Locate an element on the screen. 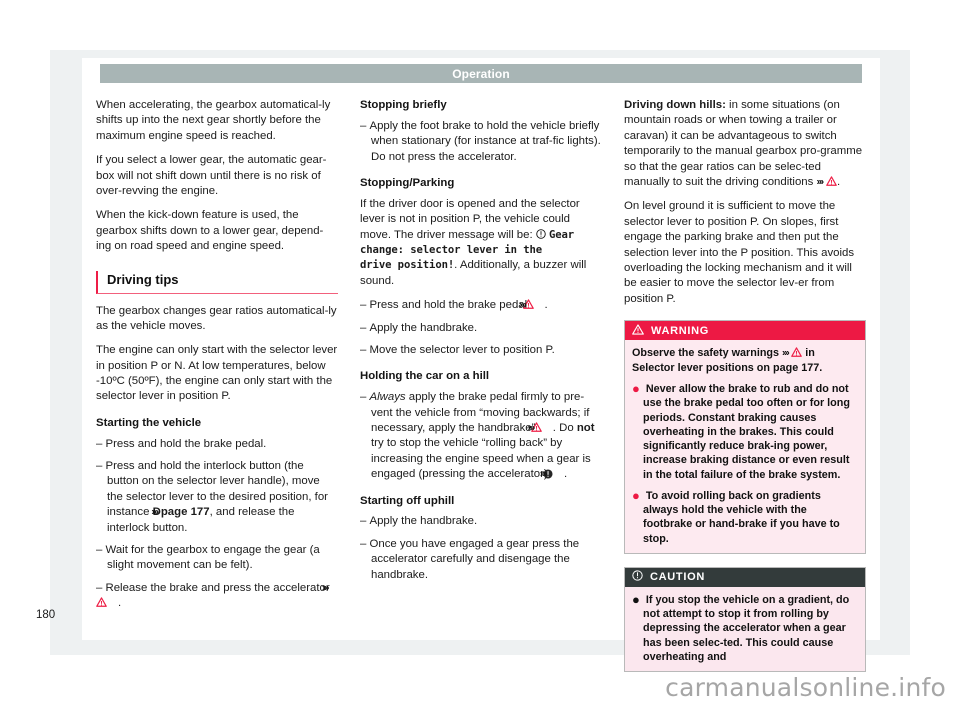  subheading-stopping-parking: Stopping/Parking is located at coordinates (407, 183).